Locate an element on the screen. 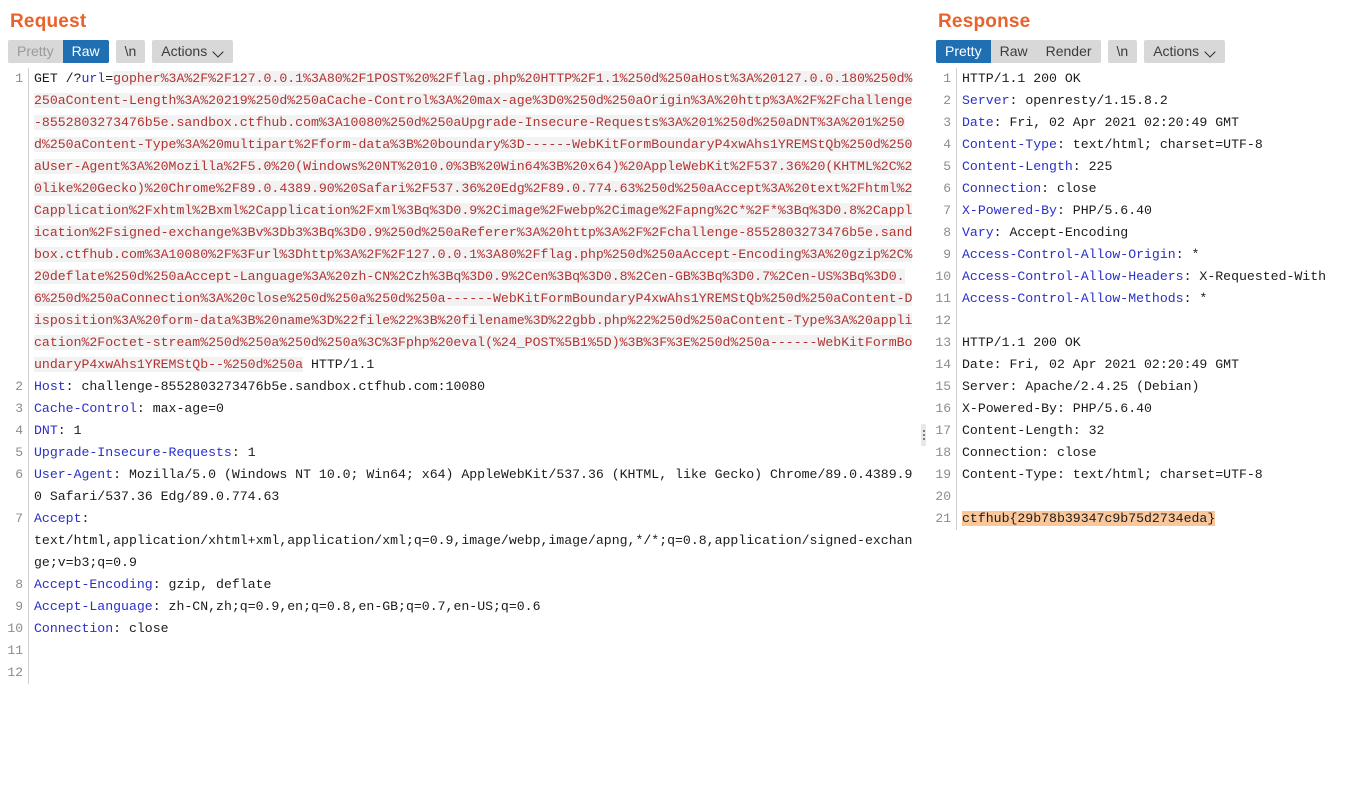  code-line: 11 is located at coordinates (460, 651).